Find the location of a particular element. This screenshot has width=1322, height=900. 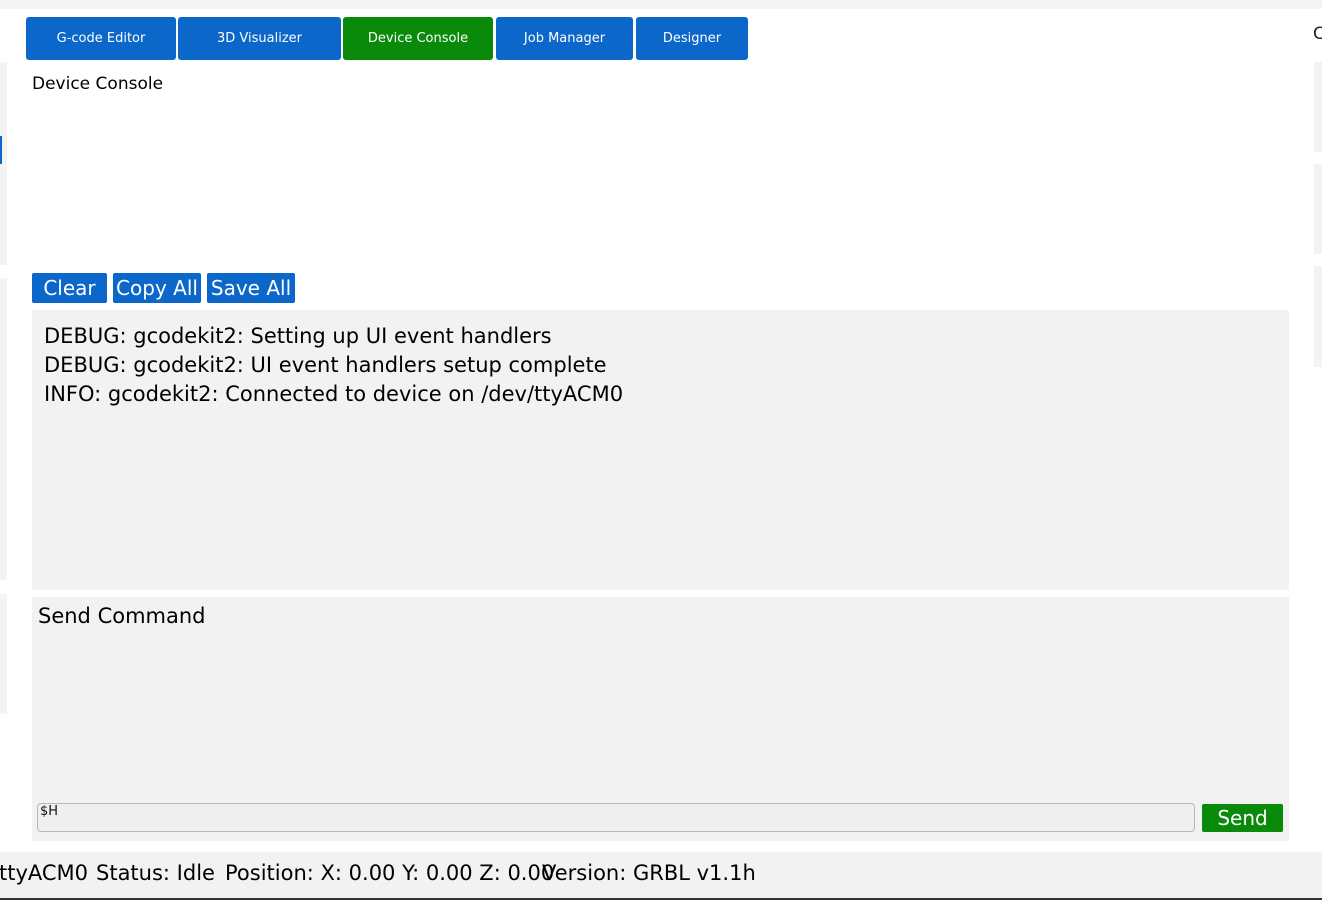

tab-designer: Designer is located at coordinates (692, 38).